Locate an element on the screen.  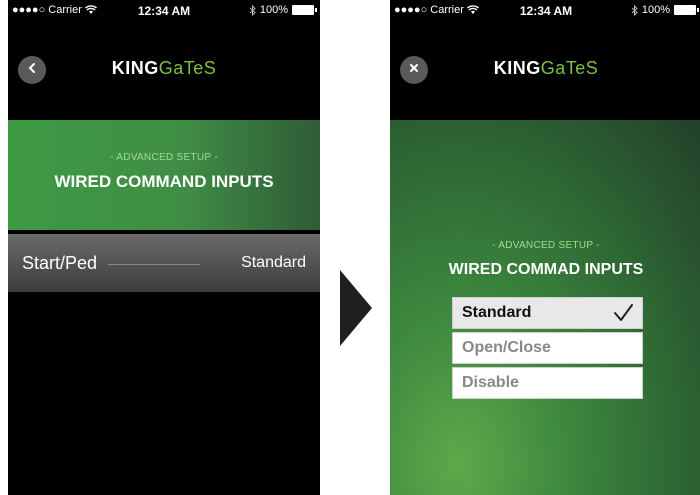
option-label: Standard is located at coordinates (497, 312).